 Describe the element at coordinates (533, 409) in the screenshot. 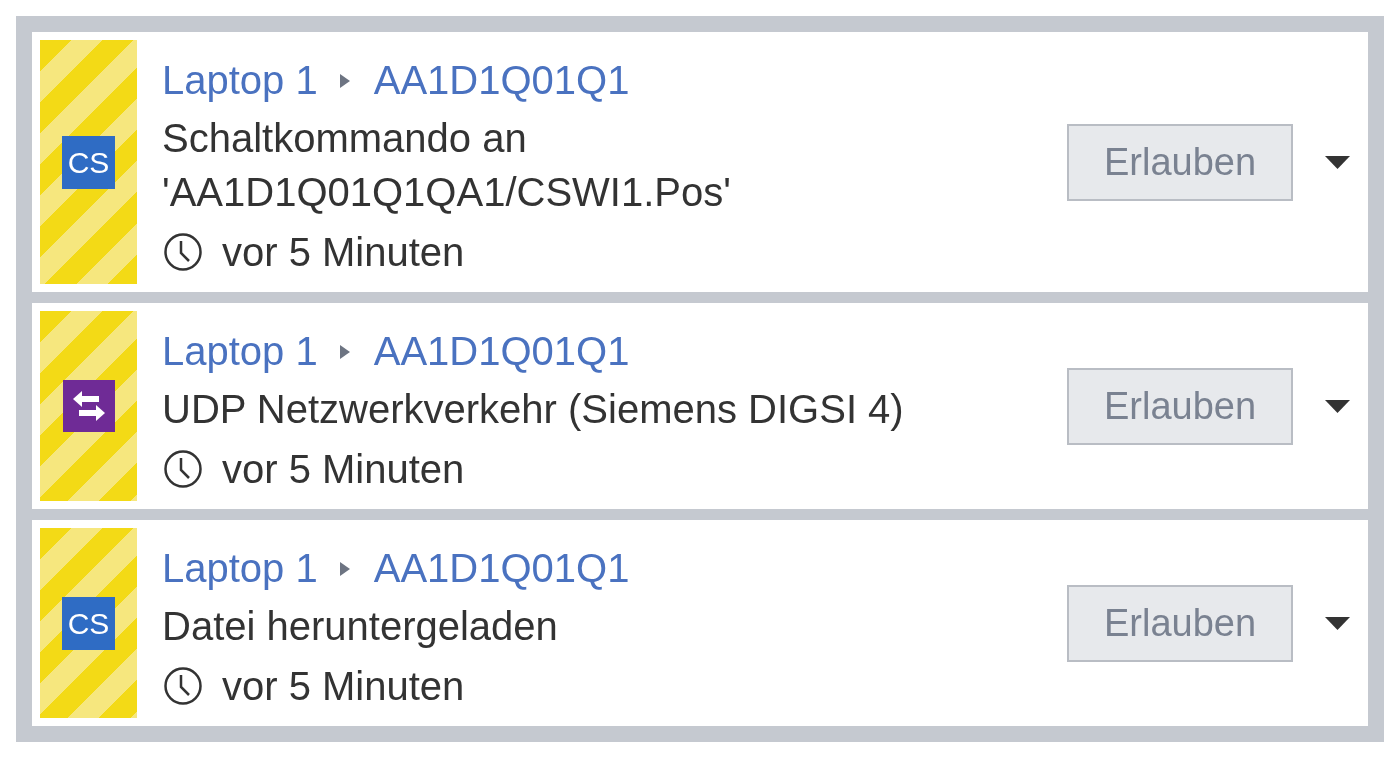

I see `notification-message: UDP Netzwerkverkehr (Siemens DIGSI 4)` at that location.